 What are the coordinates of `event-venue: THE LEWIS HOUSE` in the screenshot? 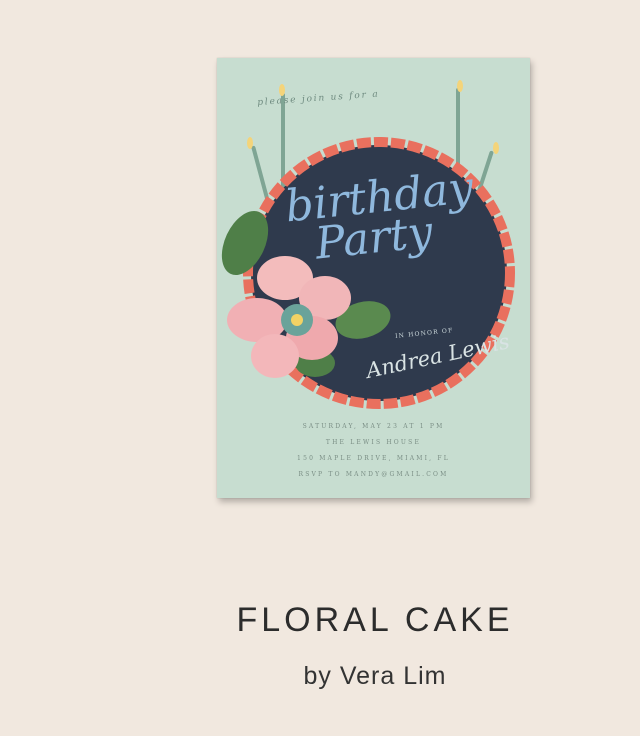 It's located at (373, 442).